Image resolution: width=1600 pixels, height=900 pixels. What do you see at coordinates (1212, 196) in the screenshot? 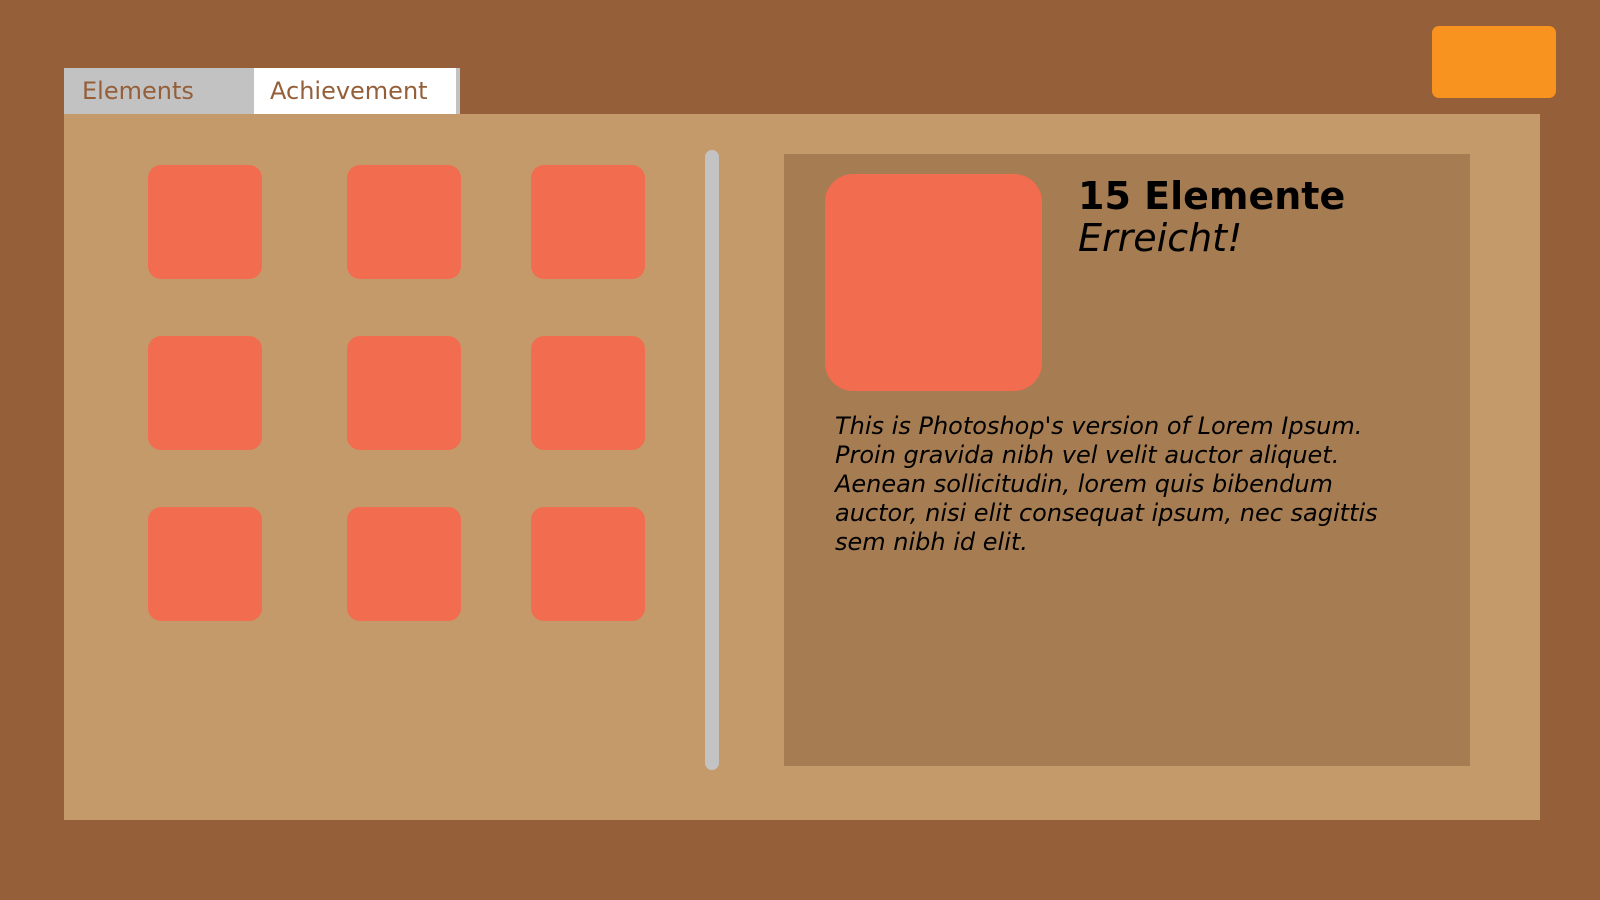
I see `achievement-title: 15 Elemente` at bounding box center [1212, 196].